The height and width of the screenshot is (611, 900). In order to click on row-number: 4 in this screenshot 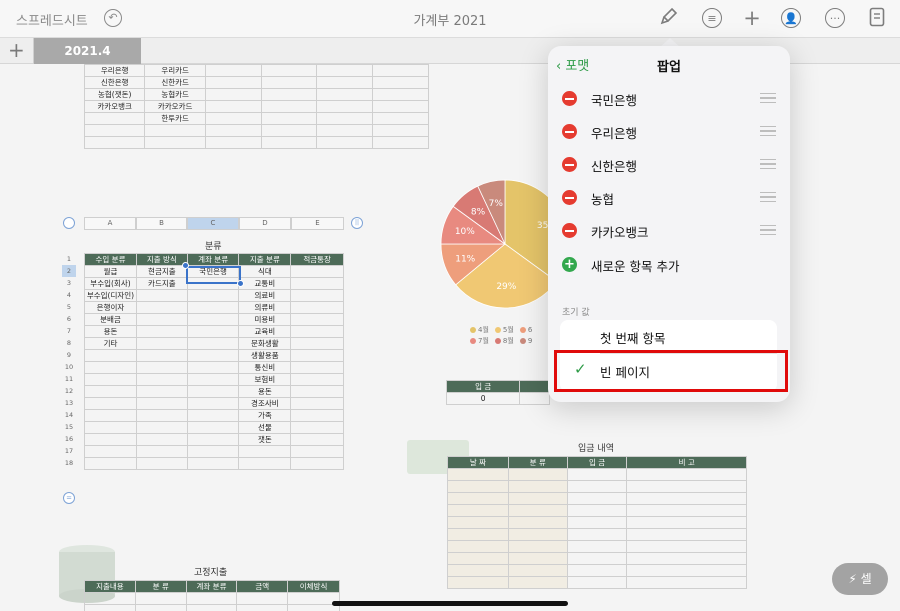, I will do `click(69, 295)`.